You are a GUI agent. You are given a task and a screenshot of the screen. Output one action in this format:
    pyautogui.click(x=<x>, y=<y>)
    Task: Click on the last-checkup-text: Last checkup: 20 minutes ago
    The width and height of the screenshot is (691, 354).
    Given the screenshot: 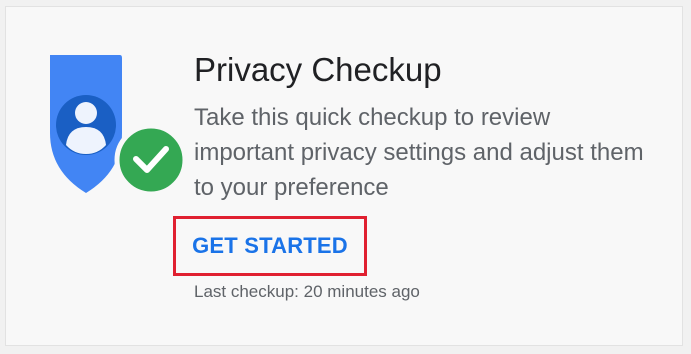 What is the action you would take?
    pyautogui.click(x=307, y=291)
    